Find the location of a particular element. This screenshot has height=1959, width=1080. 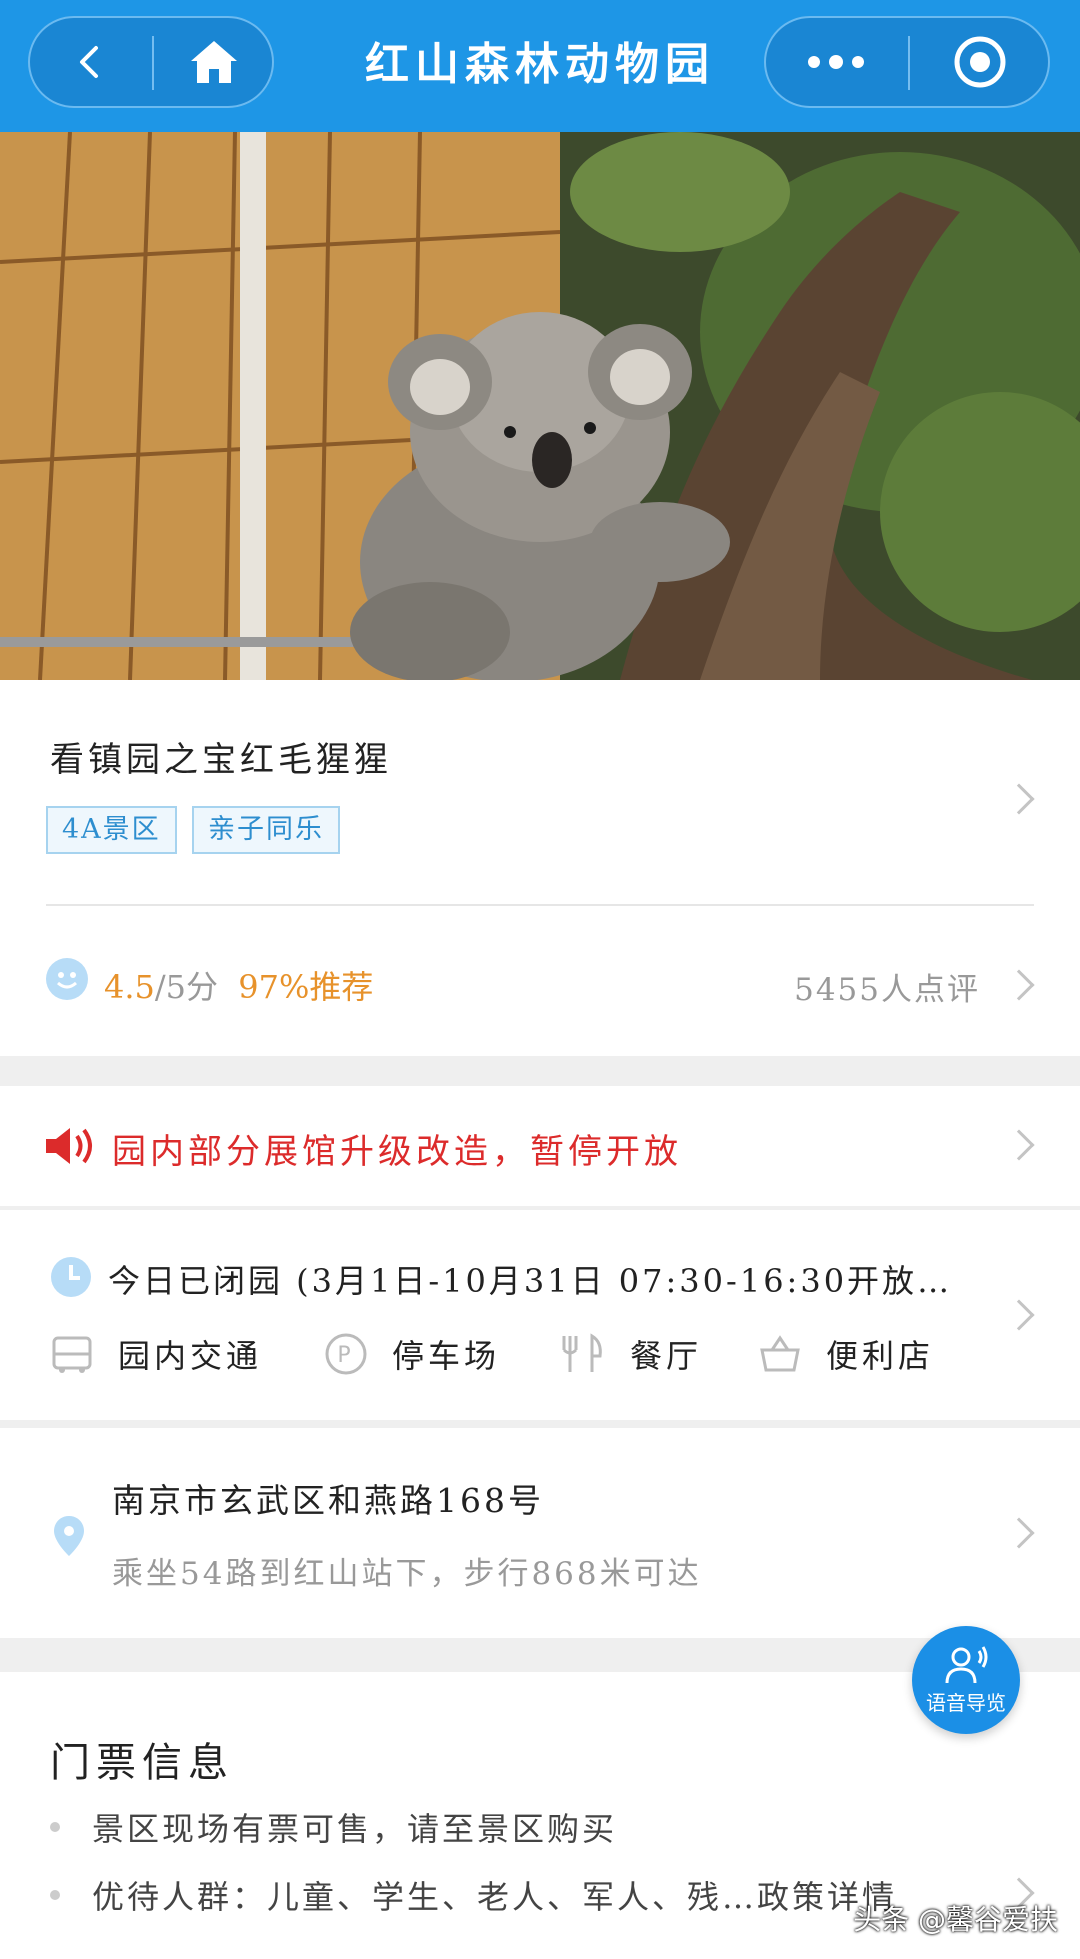

facility-restaurant: 餐厅 is located at coordinates (631, 1354).